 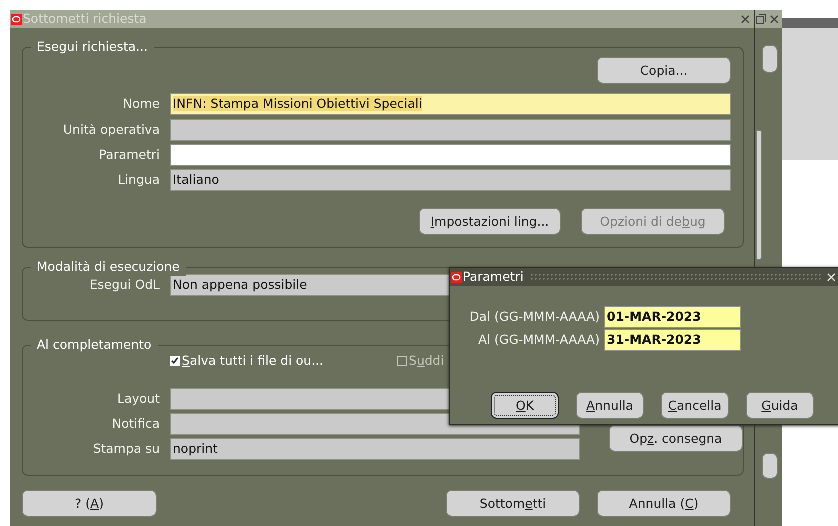 What do you see at coordinates (534, 317) in the screenshot?
I see `field-label: Dal (GG-MMM-AAAA)` at bounding box center [534, 317].